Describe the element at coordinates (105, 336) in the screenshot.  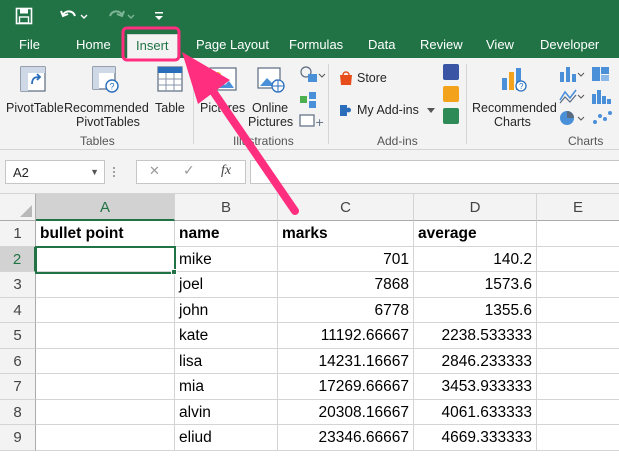
I see `grid-cell-a5` at that location.